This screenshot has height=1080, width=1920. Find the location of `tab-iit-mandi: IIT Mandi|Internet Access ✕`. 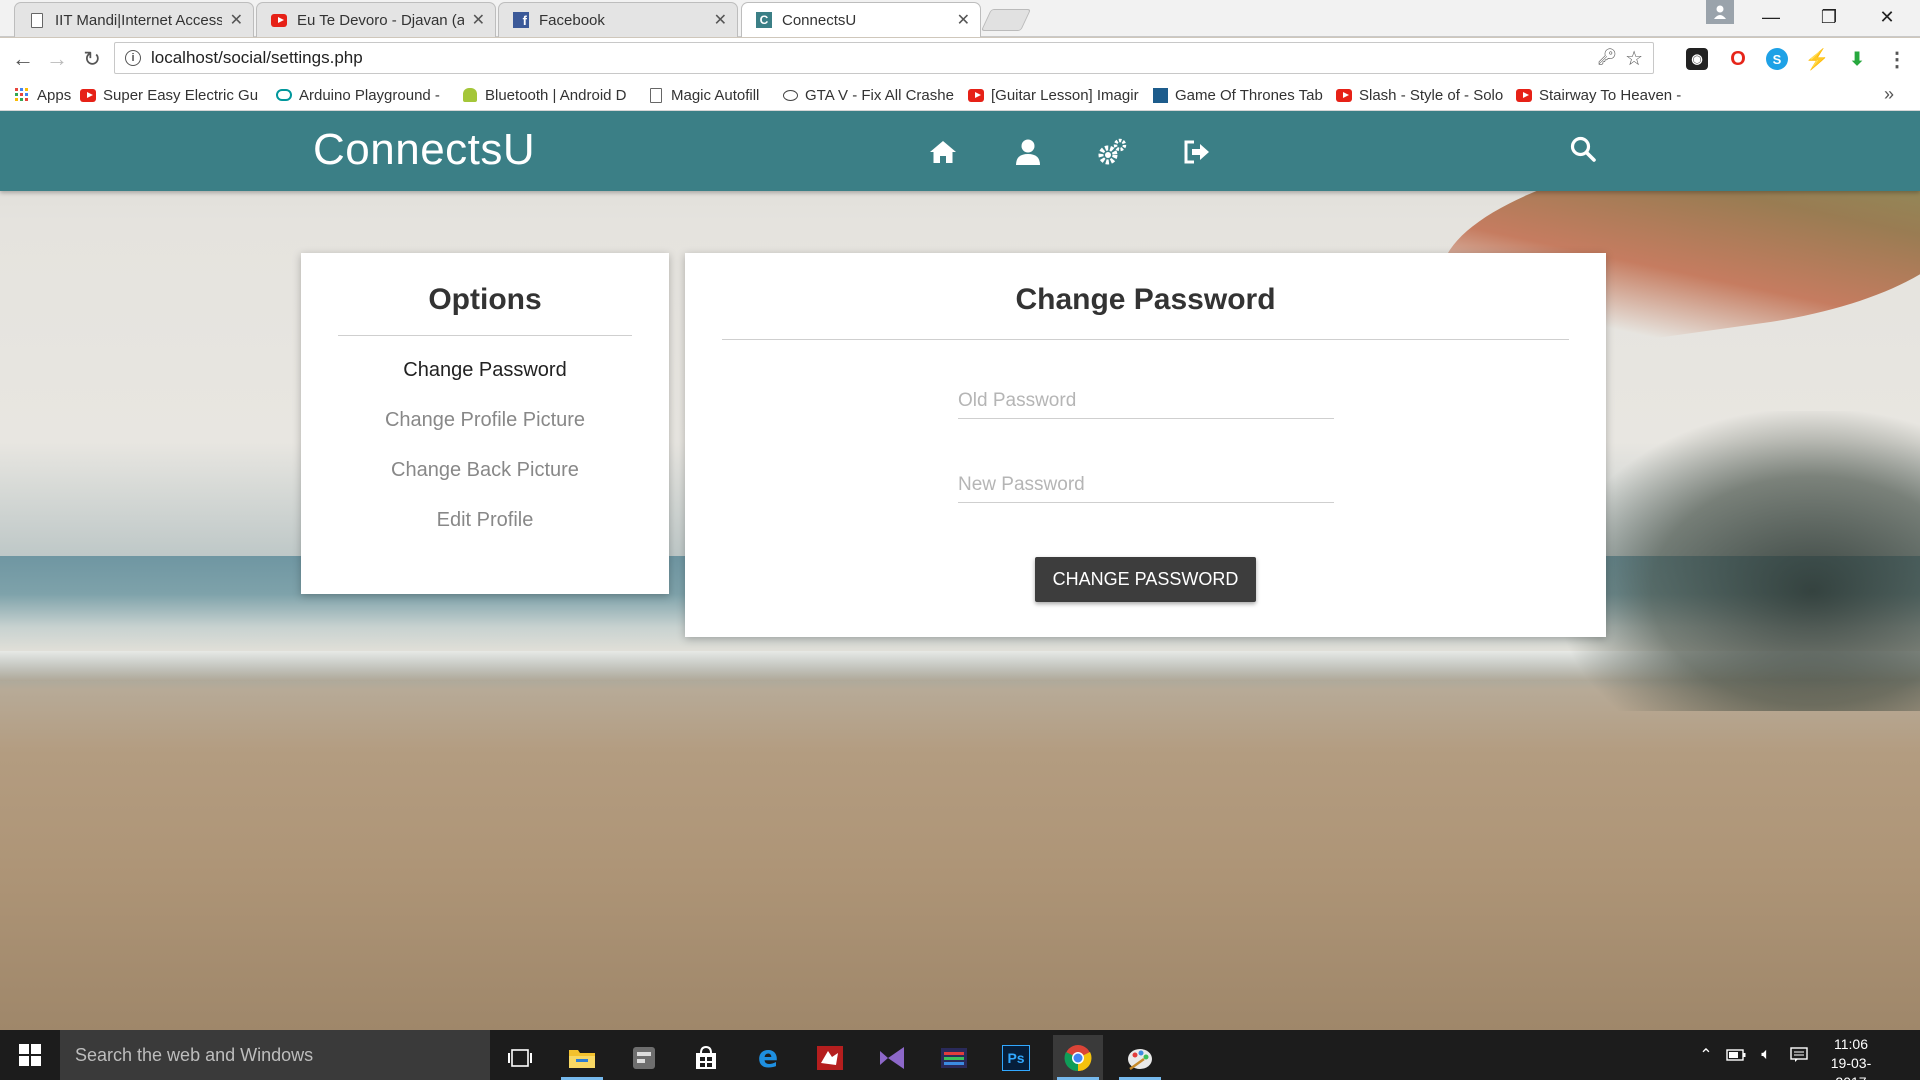

tab-iit-mandi: IIT Mandi|Internet Access ✕ is located at coordinates (134, 19).